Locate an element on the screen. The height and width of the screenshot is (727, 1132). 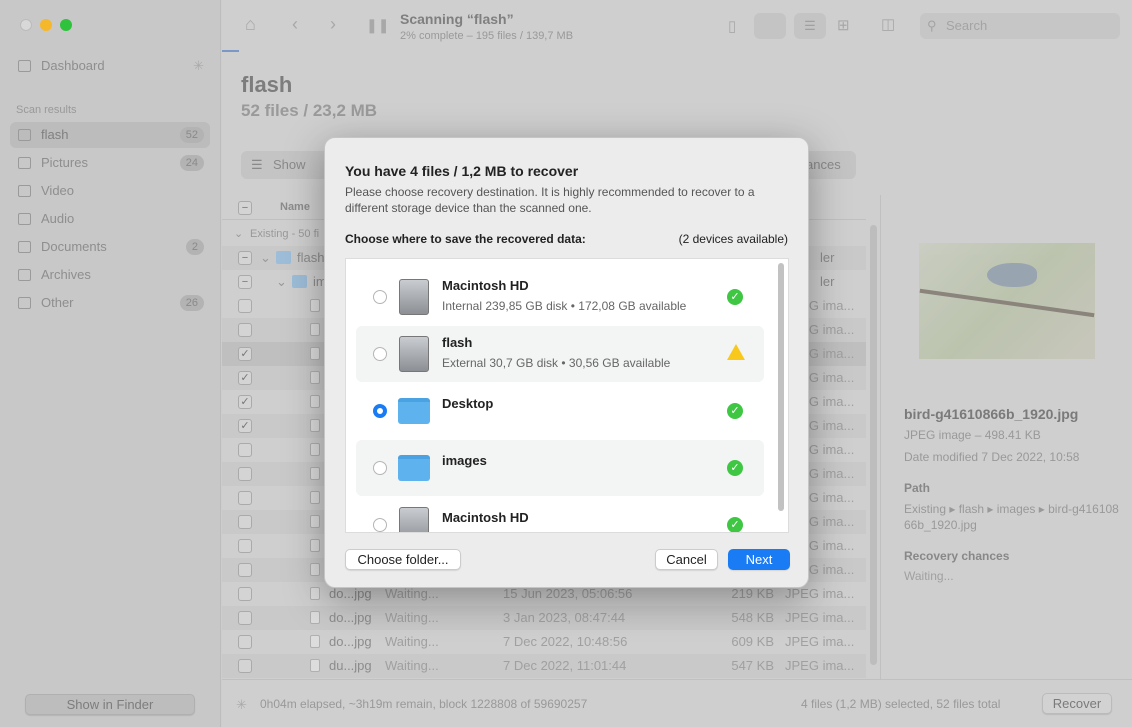
sidebar-item-pictures: Pictures 24 is located at coordinates (110, 163).